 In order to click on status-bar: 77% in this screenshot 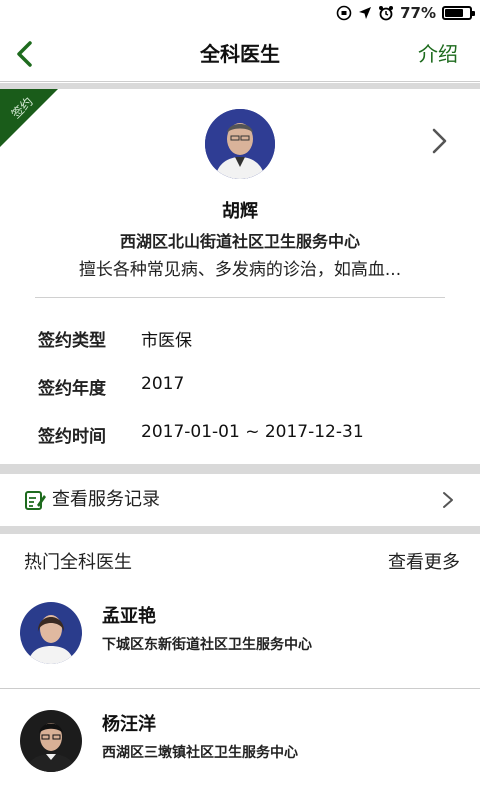, I will do `click(240, 13)`.